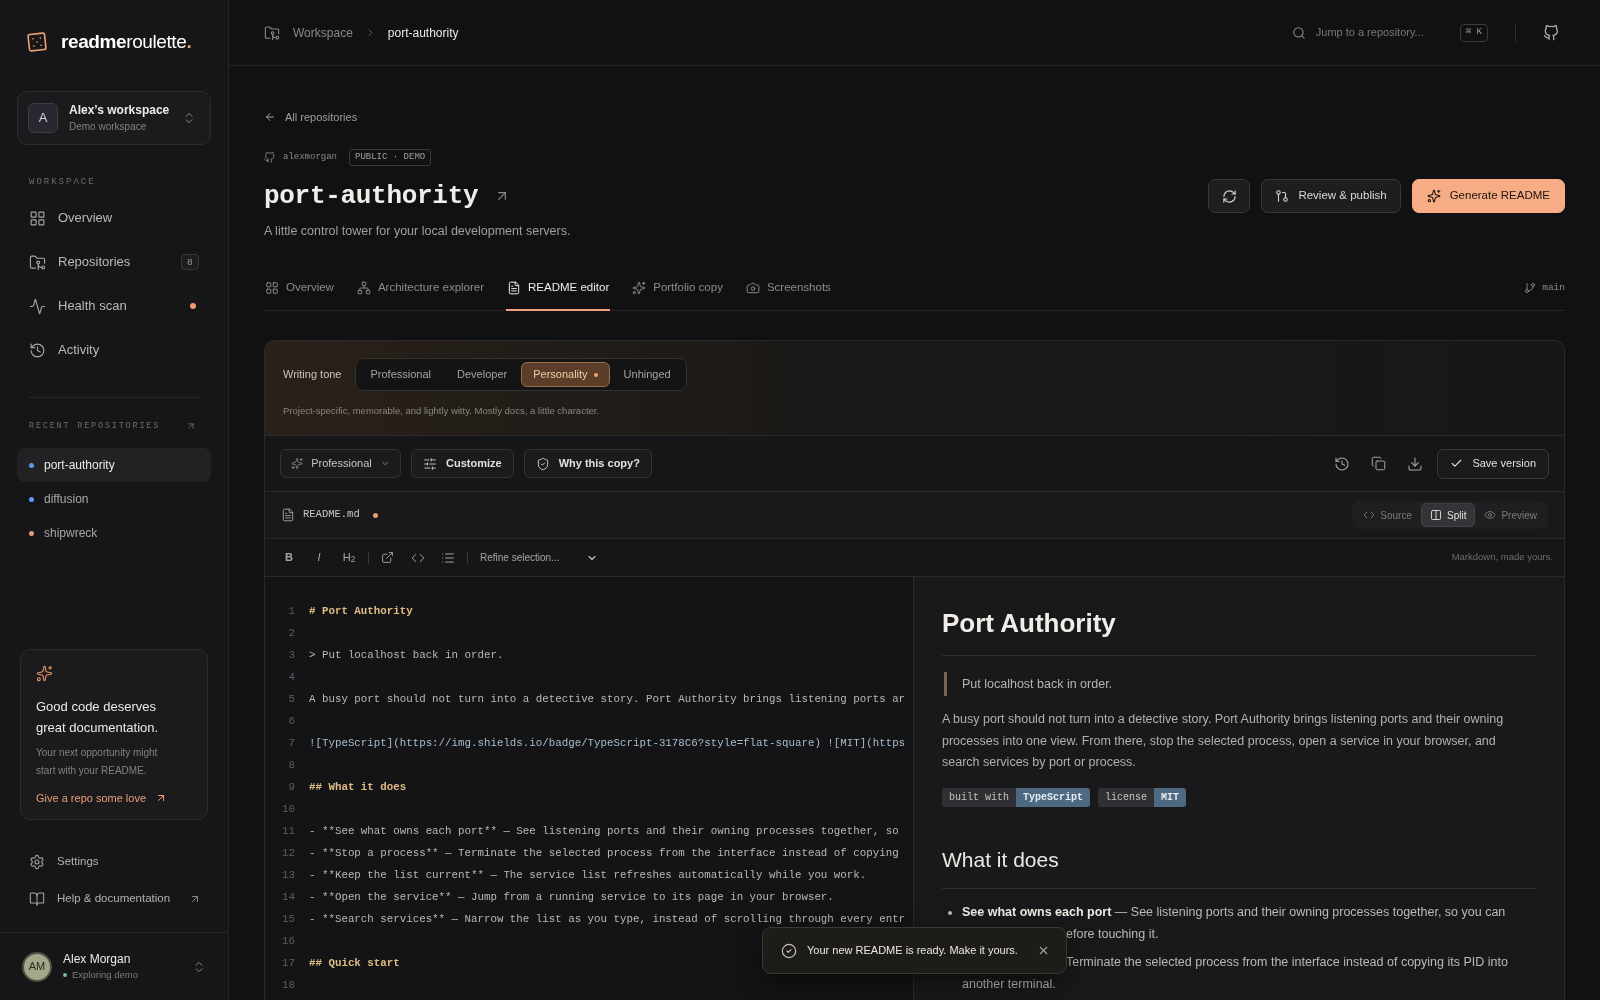  Describe the element at coordinates (291, 765) in the screenshot. I see `line-number: 8` at that location.